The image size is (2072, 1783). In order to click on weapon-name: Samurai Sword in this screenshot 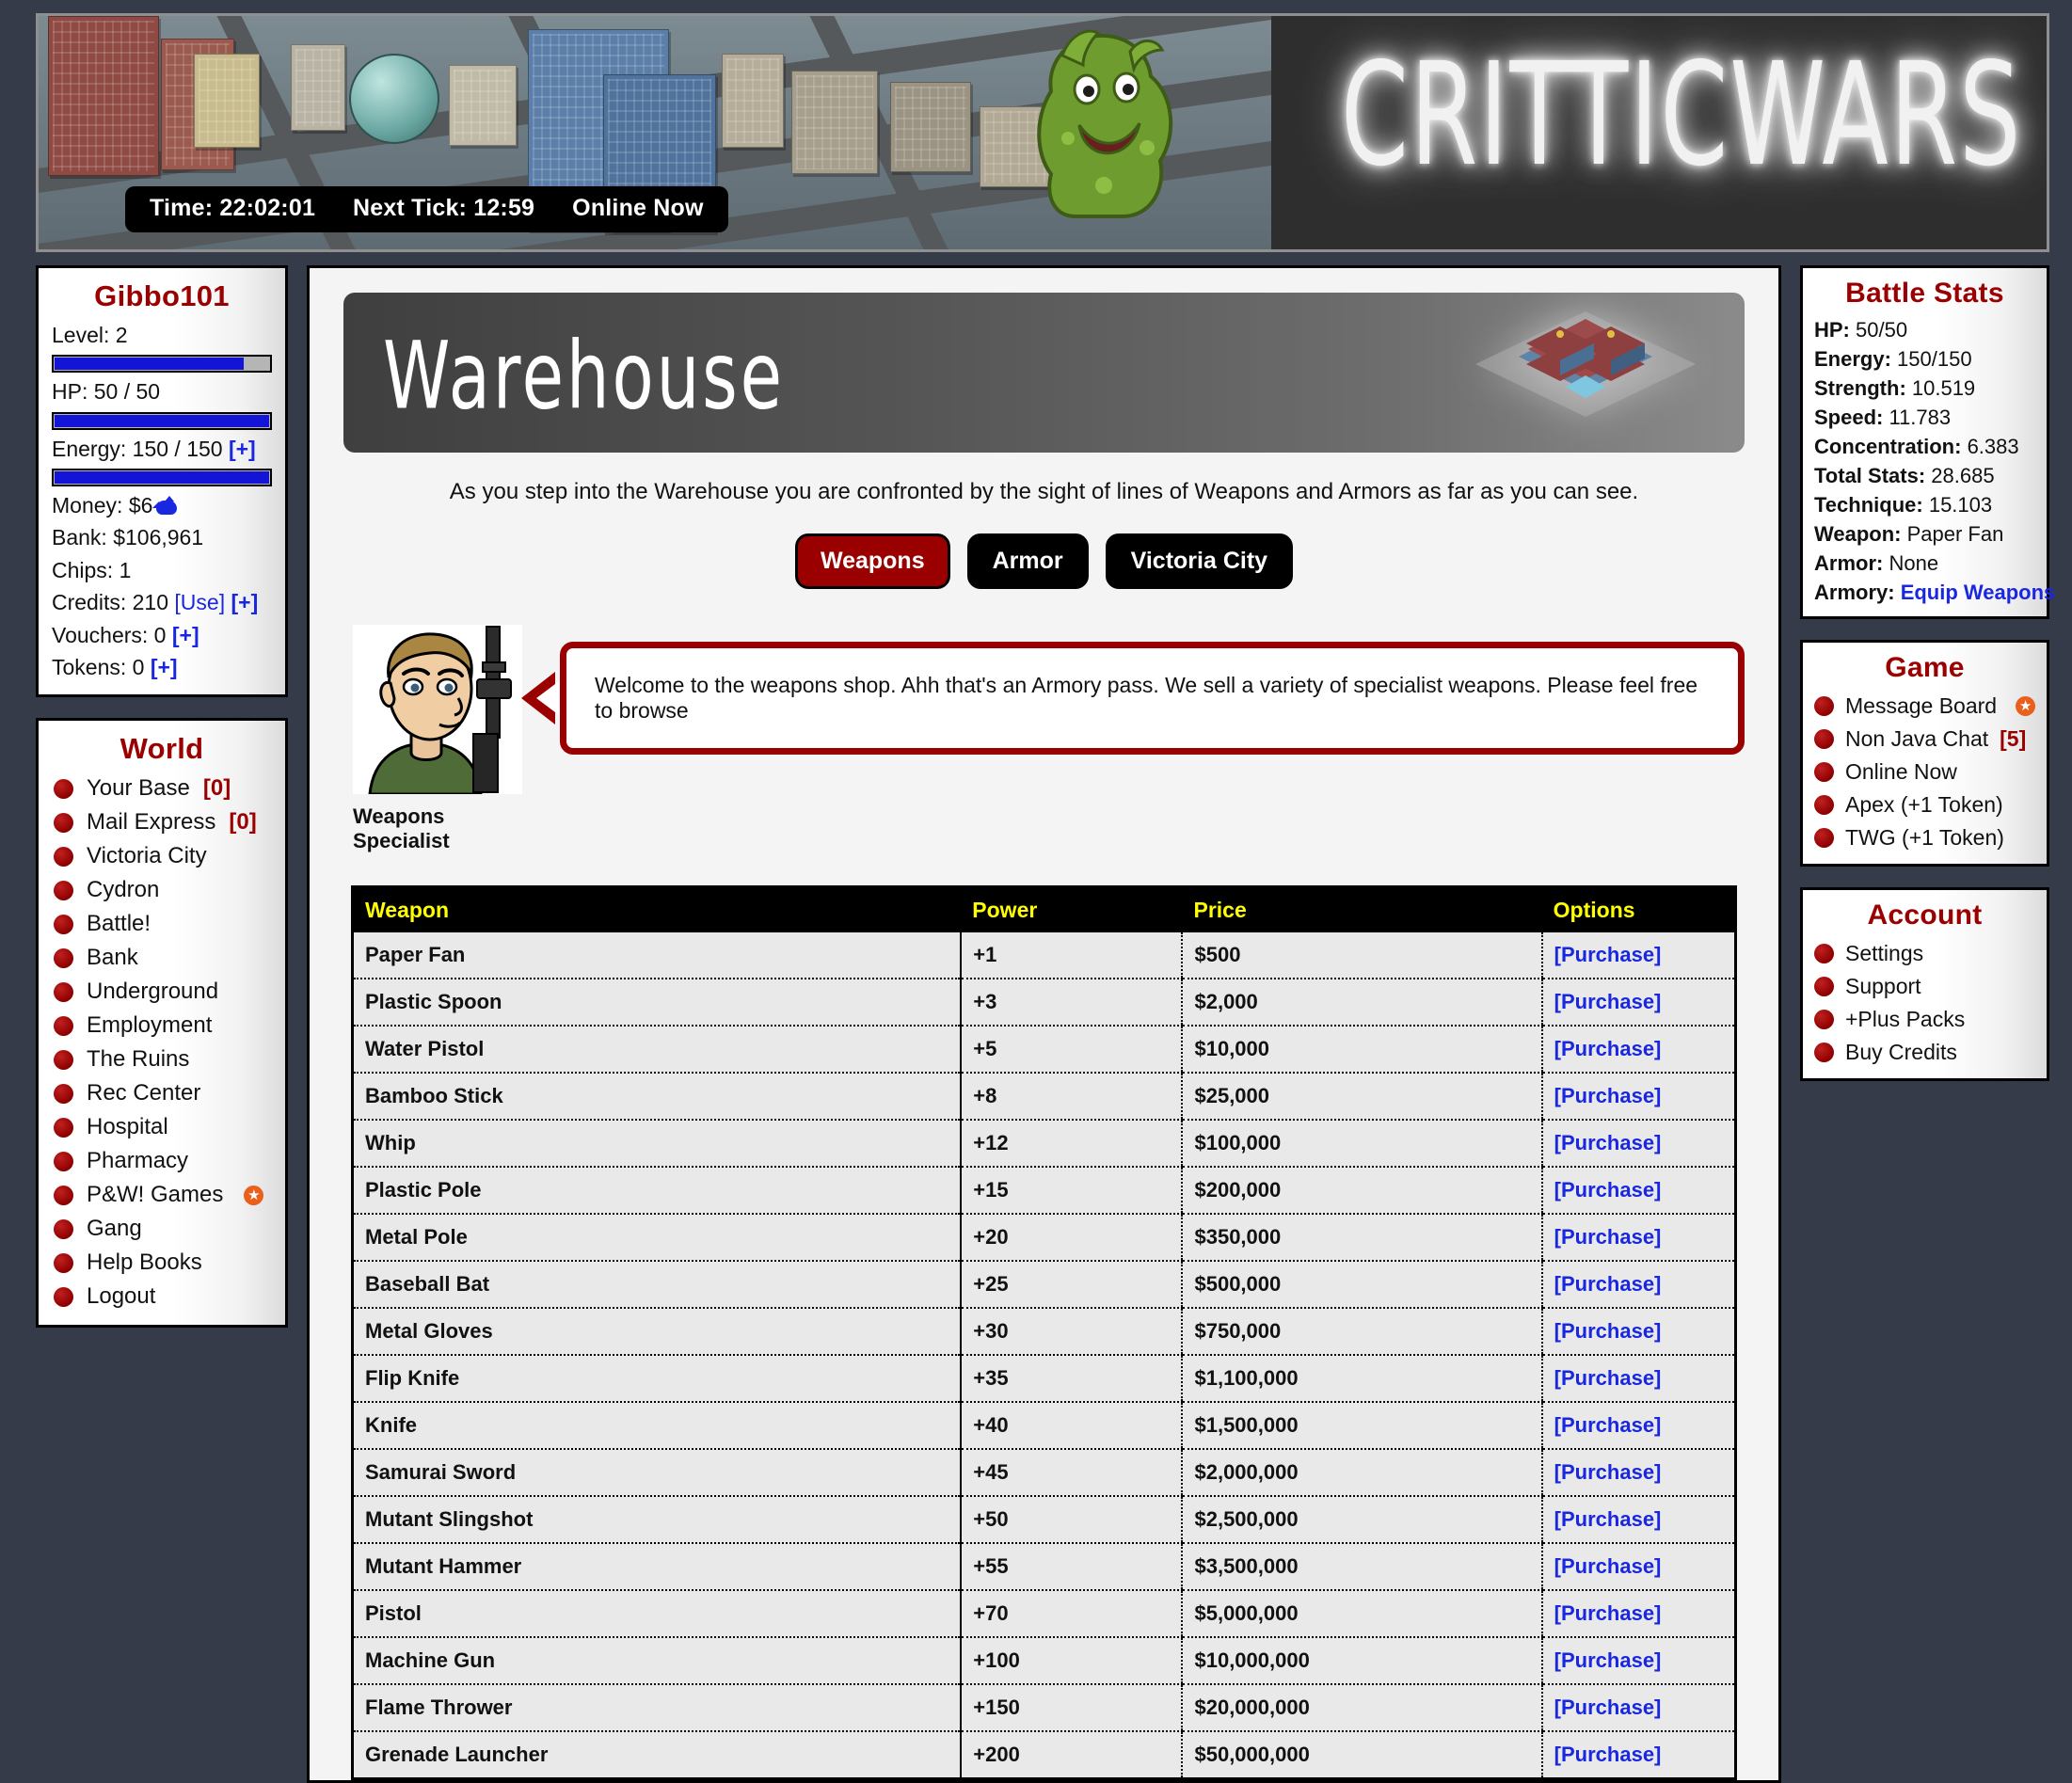, I will do `click(658, 1473)`.